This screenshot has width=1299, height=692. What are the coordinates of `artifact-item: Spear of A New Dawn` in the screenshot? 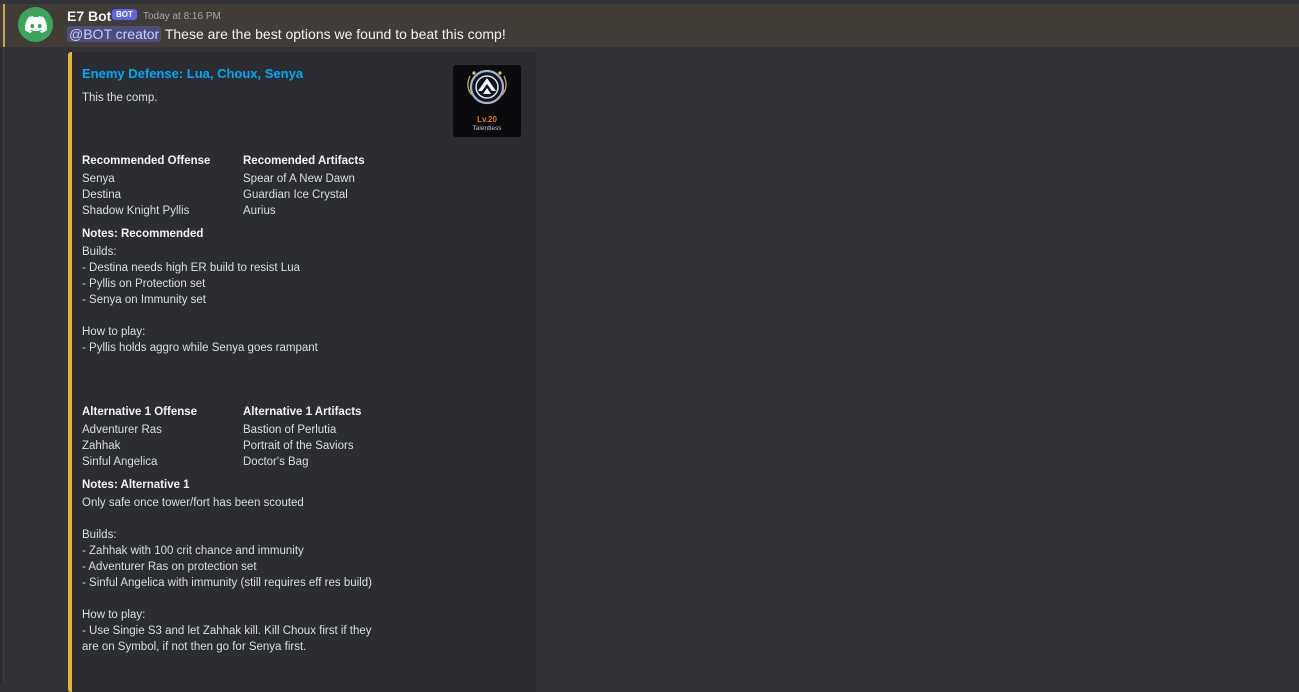 It's located at (299, 179).